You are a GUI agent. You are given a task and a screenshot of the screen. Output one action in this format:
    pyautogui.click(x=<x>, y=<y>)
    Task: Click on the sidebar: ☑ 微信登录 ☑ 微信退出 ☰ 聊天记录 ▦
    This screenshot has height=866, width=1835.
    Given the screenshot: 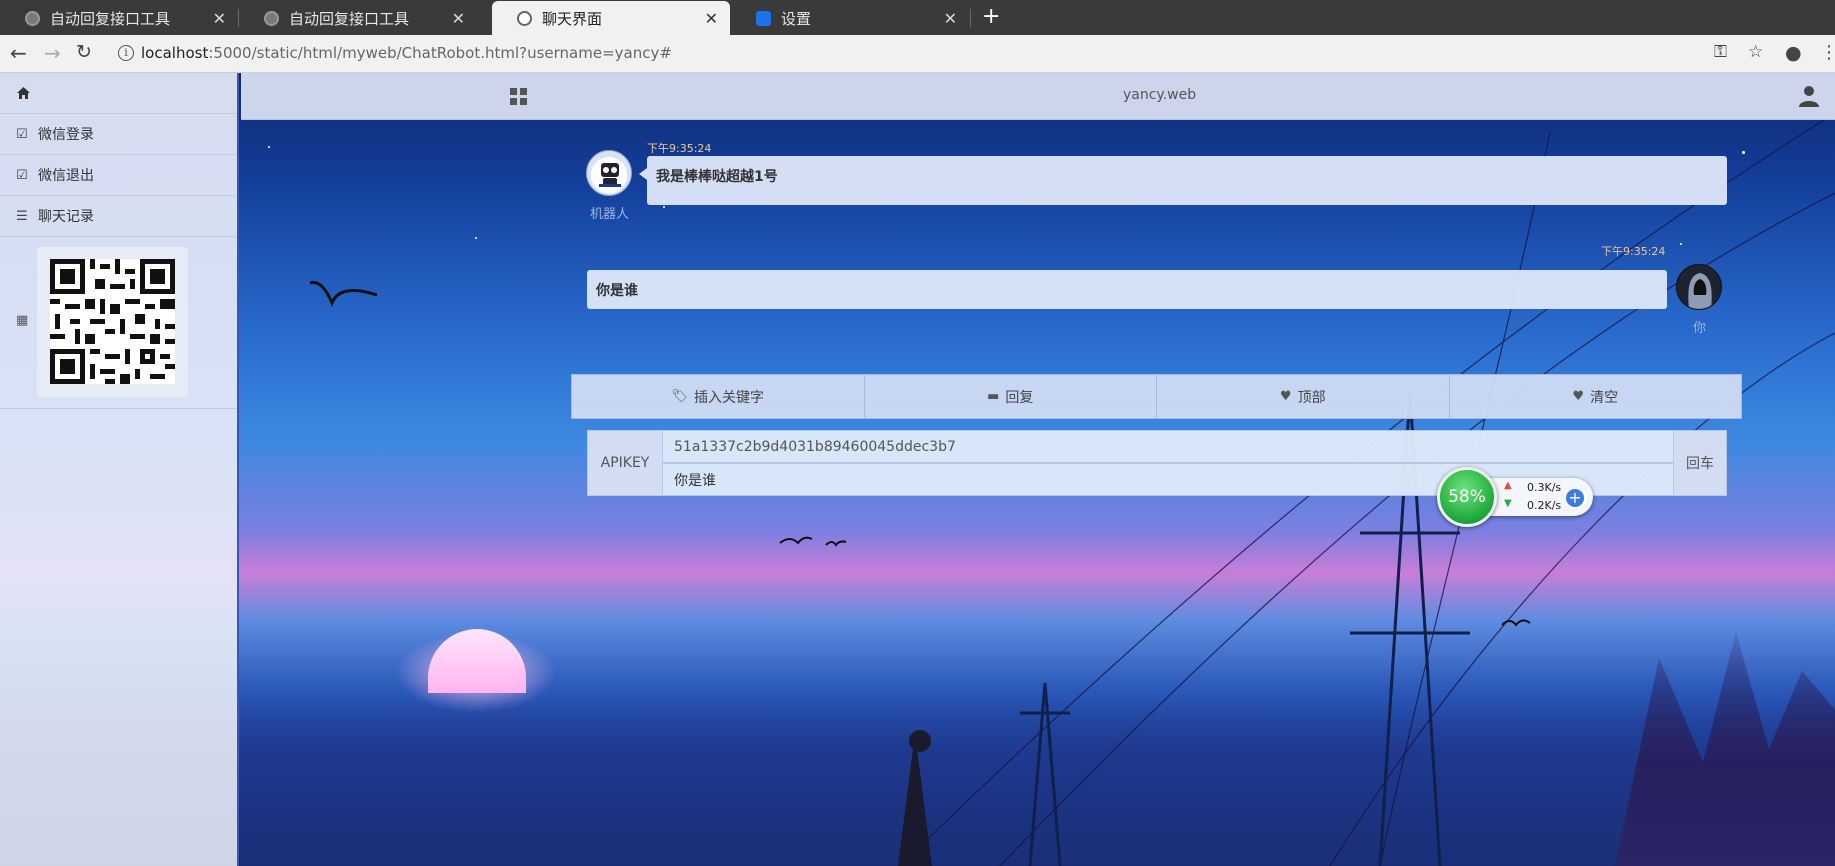 What is the action you would take?
    pyautogui.click(x=119, y=469)
    